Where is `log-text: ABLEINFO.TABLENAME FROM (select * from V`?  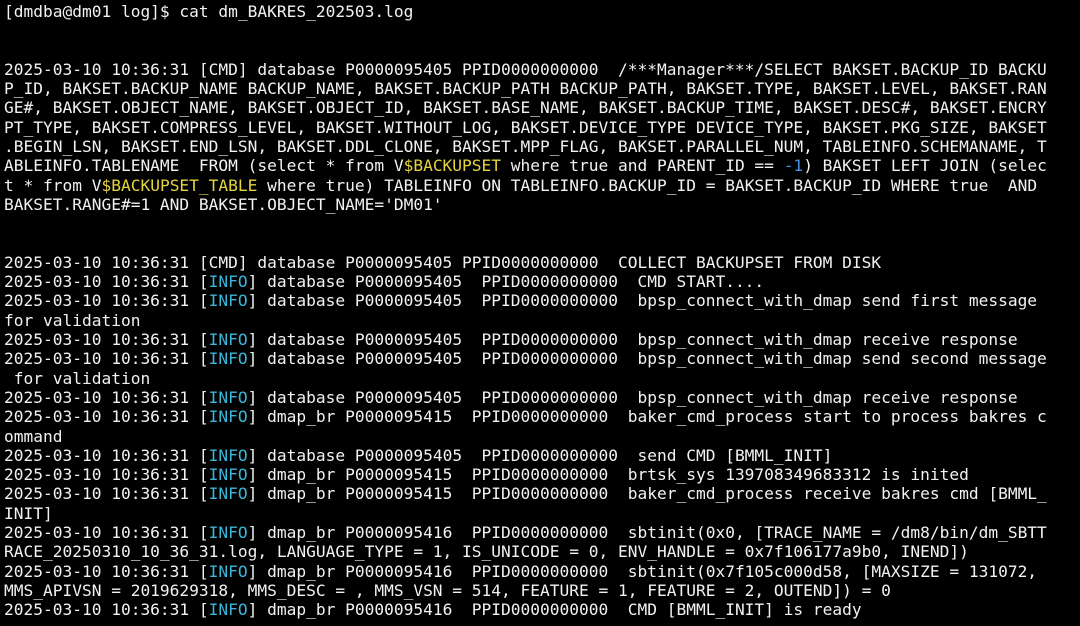 log-text: ABLEINFO.TABLENAME FROM (select * from V is located at coordinates (204, 166).